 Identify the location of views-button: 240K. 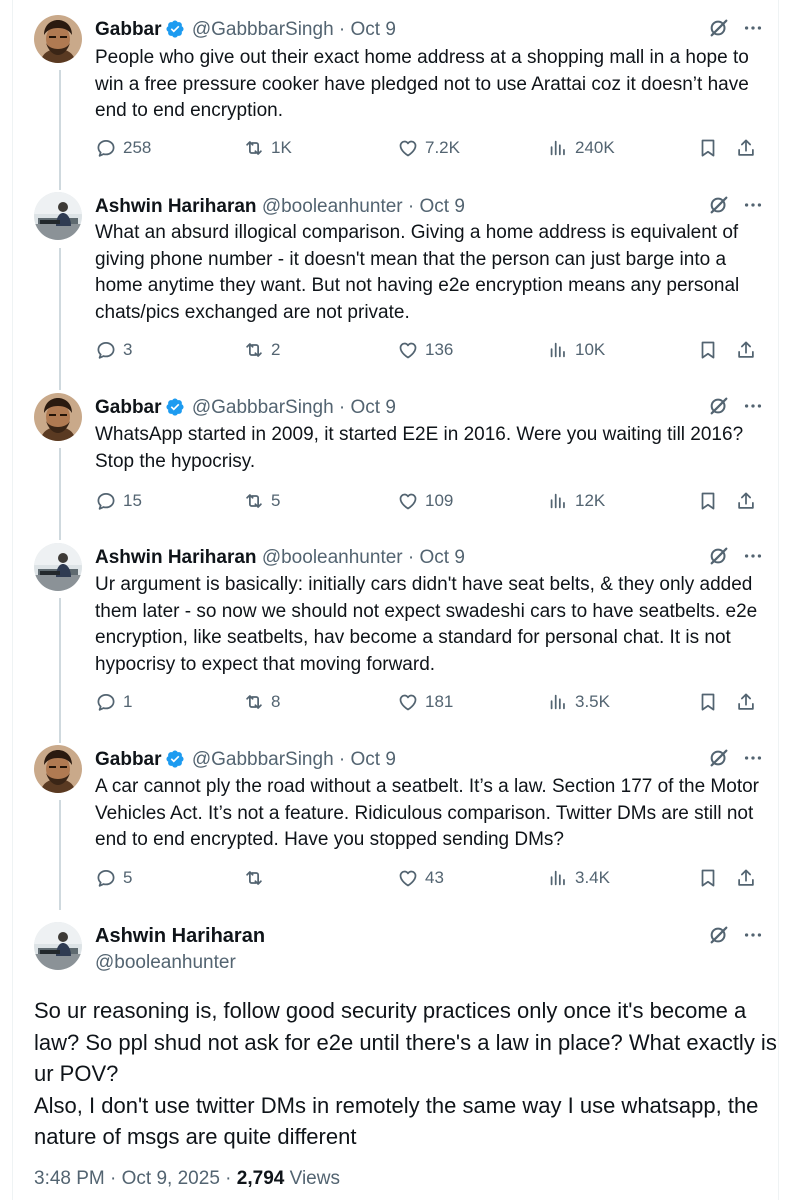
(581, 148).